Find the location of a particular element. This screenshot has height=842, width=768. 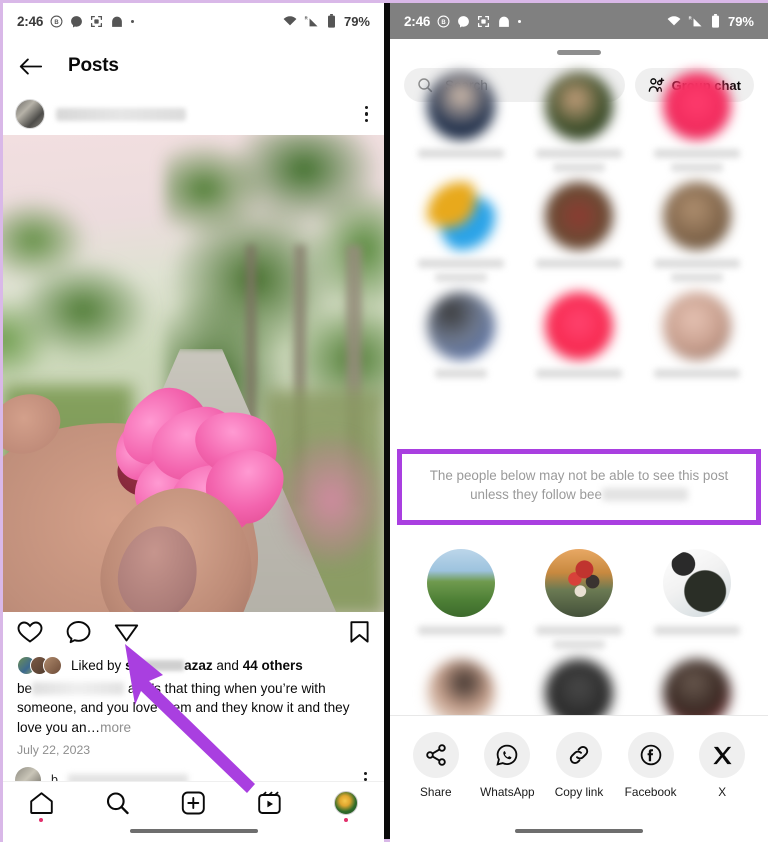

caption-username-redacted is located at coordinates (78, 688).